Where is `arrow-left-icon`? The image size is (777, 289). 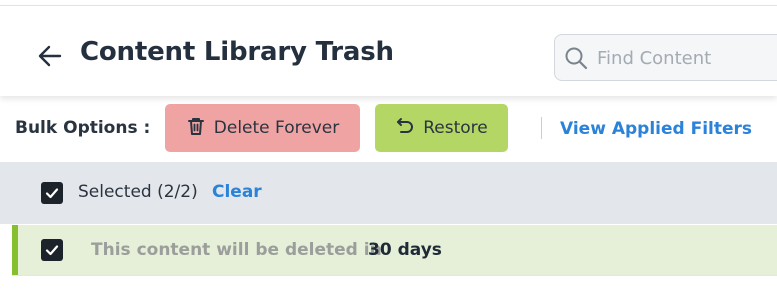 arrow-left-icon is located at coordinates (50, 56).